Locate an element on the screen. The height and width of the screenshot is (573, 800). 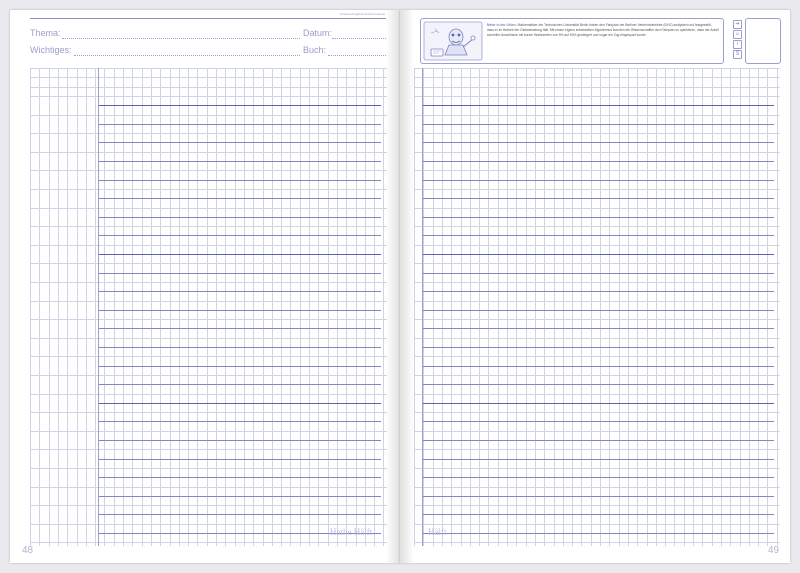
thema-field is located at coordinates (181, 38).